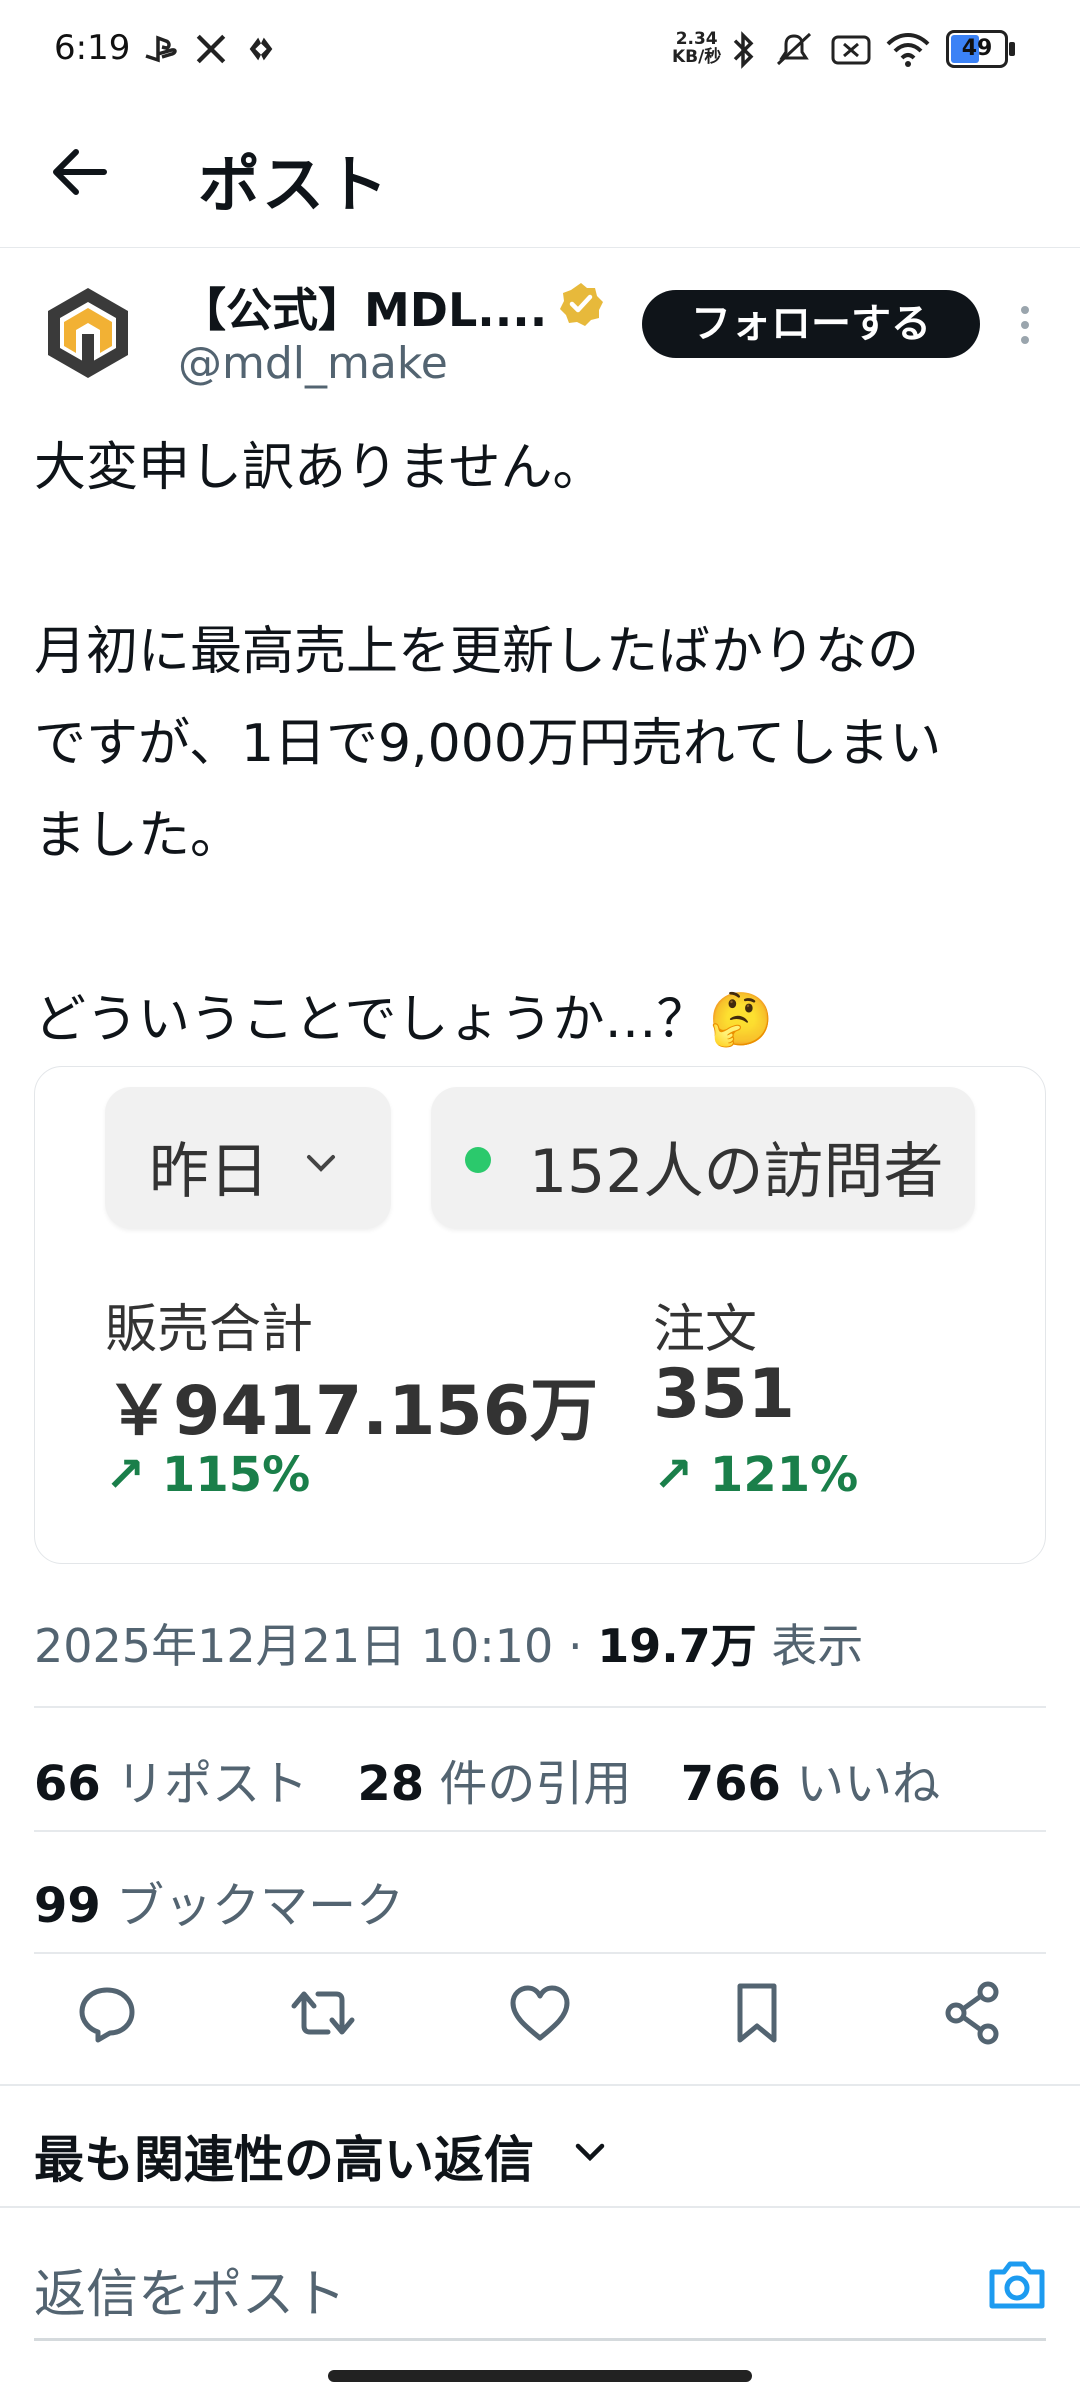 The width and height of the screenshot is (1080, 2400). Describe the element at coordinates (107, 2013) in the screenshot. I see `reply-icon` at that location.